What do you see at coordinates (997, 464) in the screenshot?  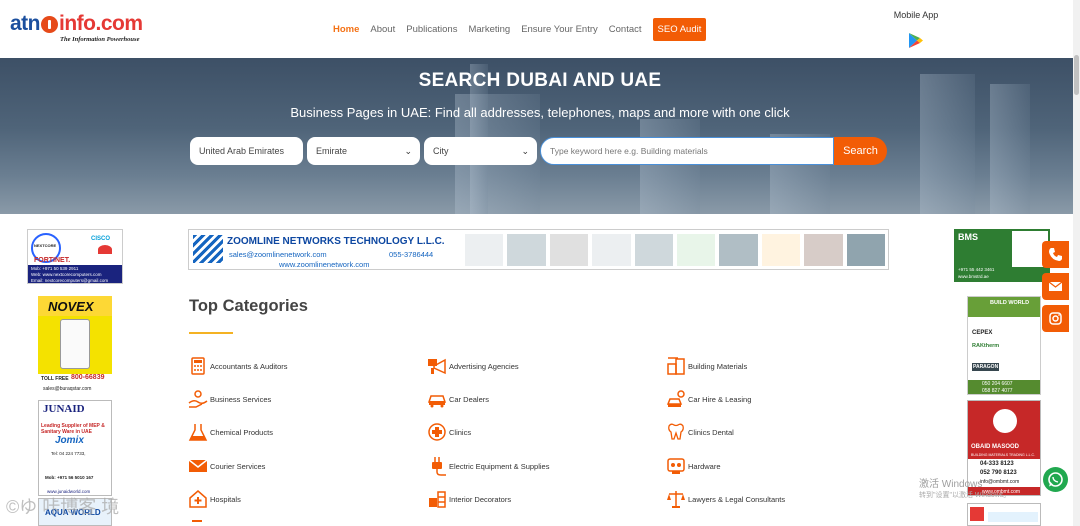 I see `obaid-phone1: 04-333 8123` at bounding box center [997, 464].